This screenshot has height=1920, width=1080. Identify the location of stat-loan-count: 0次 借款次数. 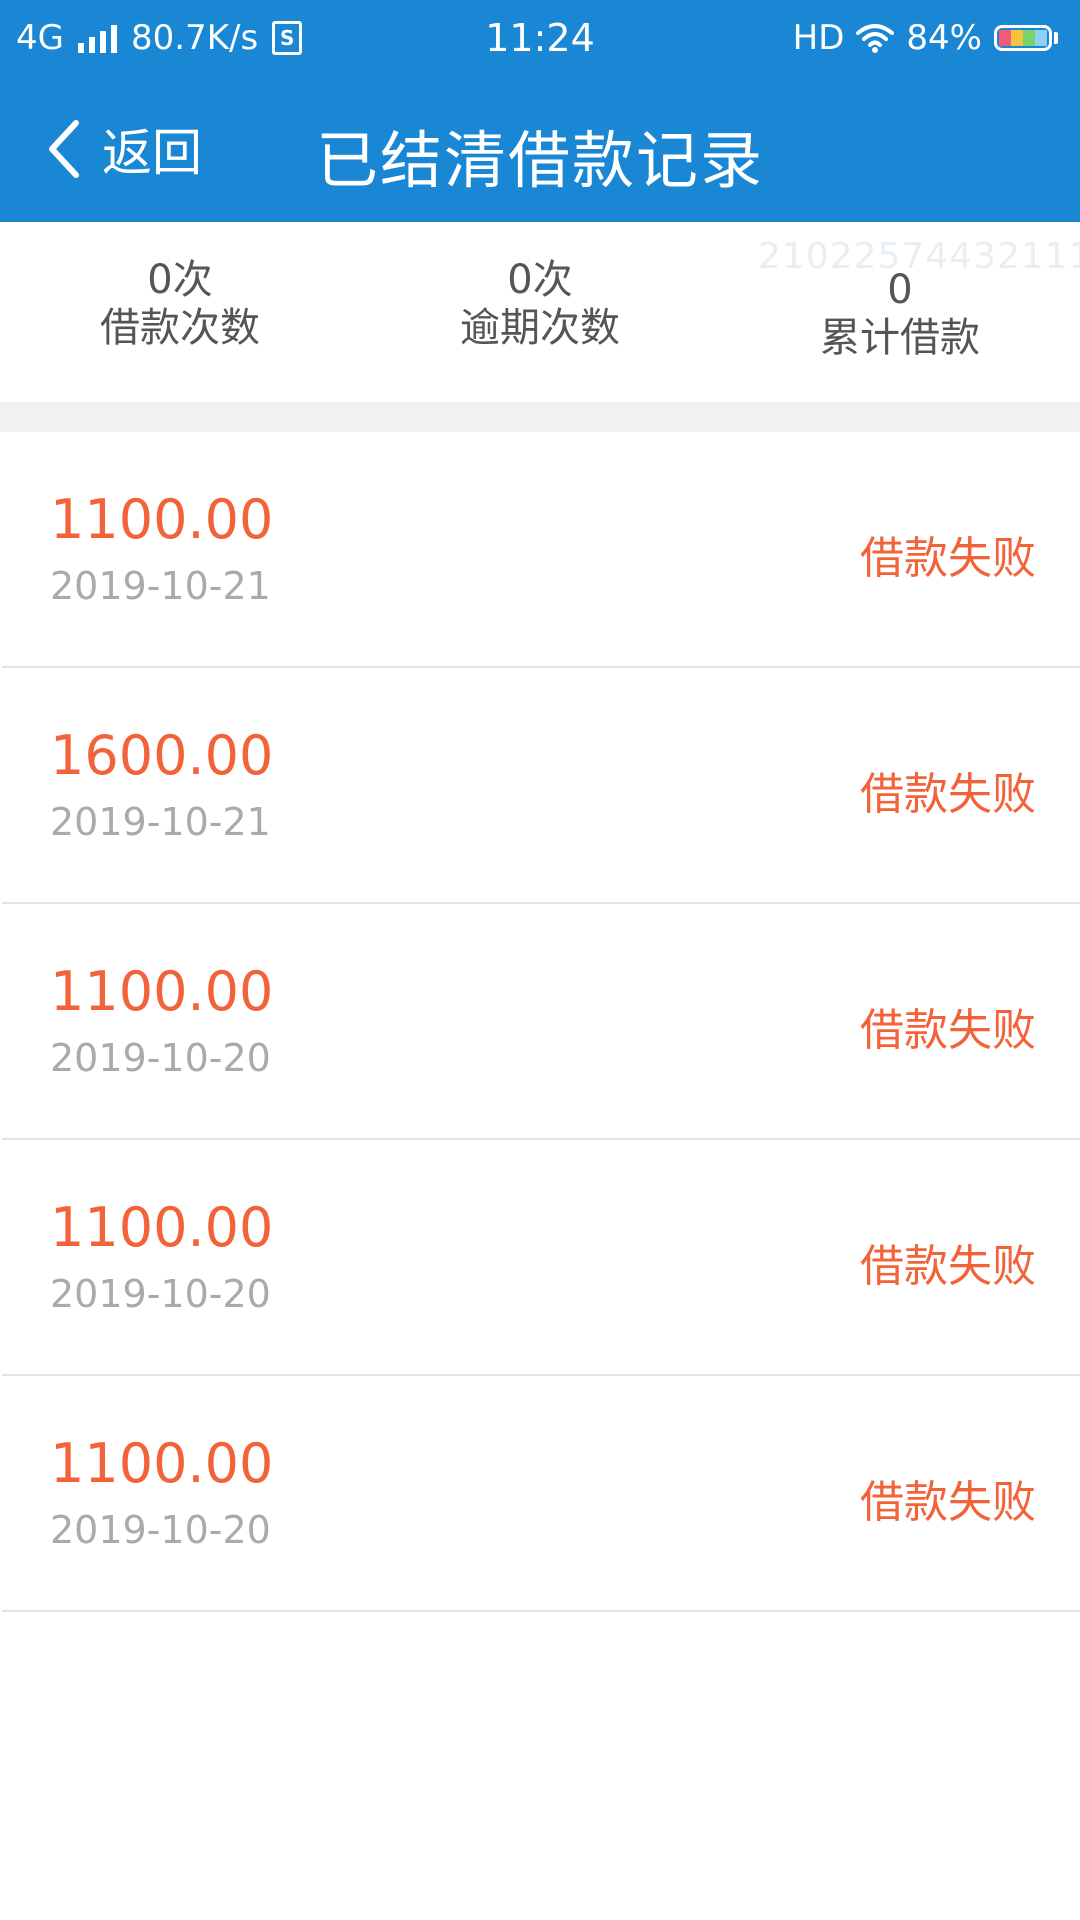
(180, 304).